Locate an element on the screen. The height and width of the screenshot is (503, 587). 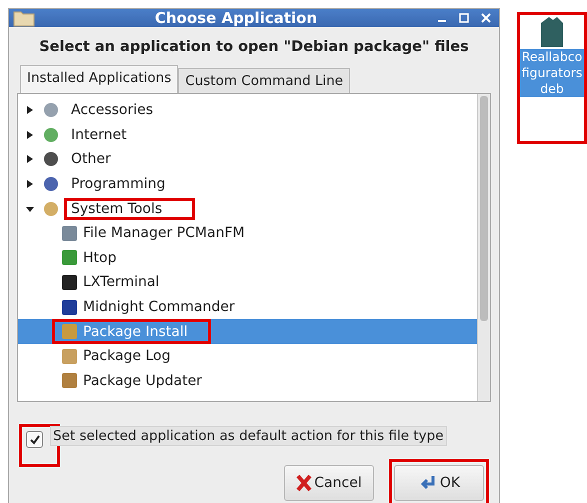
close-icon is located at coordinates (486, 18).